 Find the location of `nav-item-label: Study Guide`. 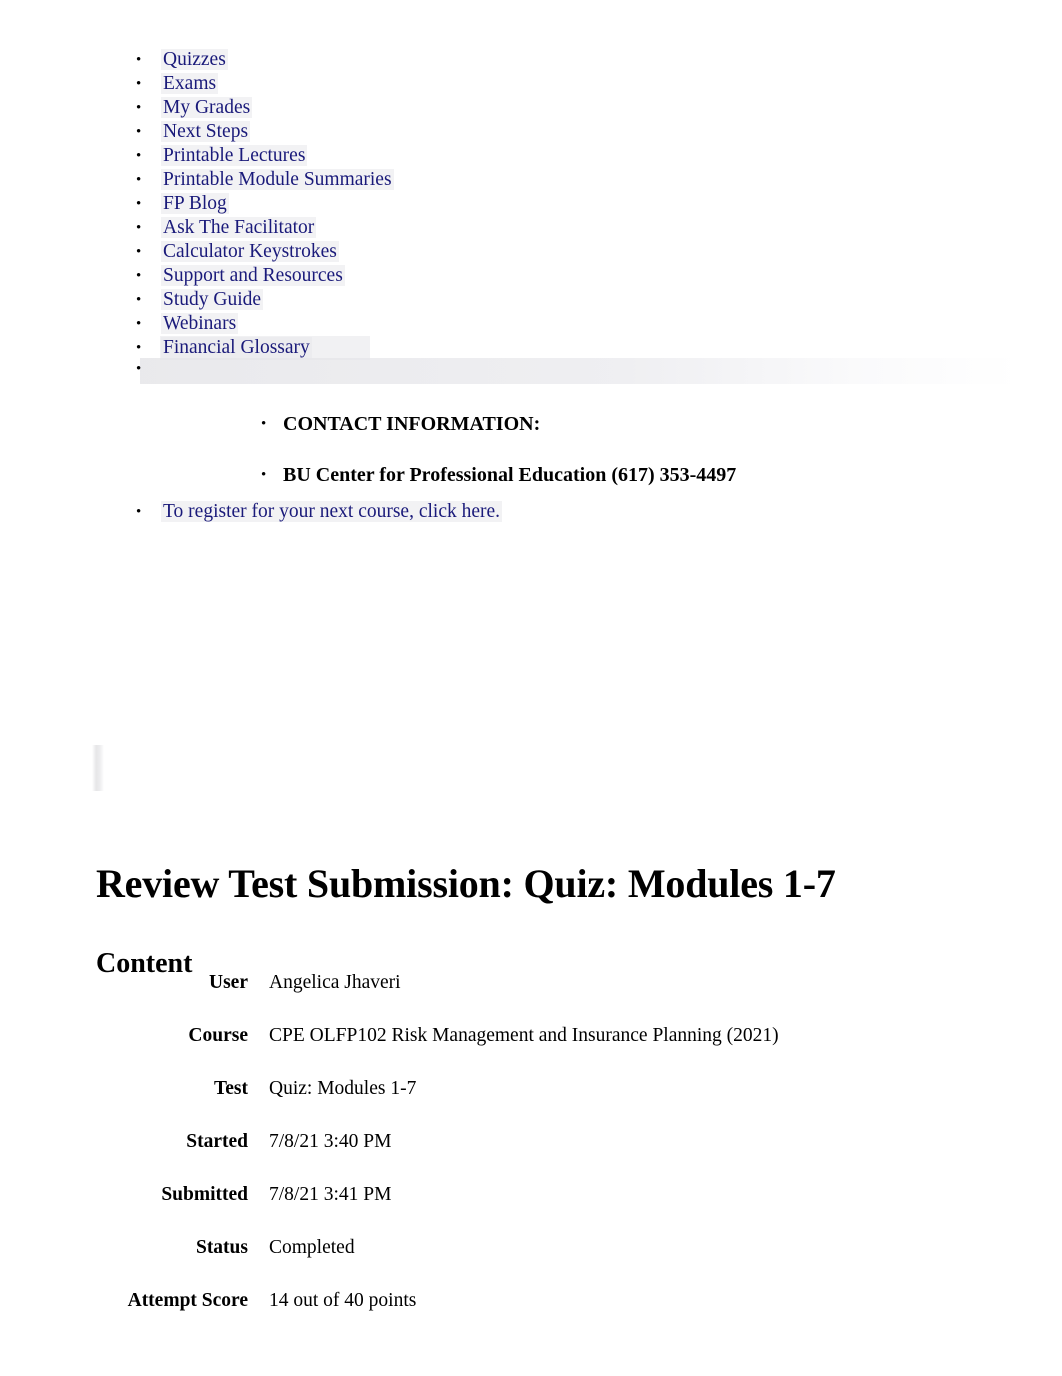

nav-item-label: Study Guide is located at coordinates (212, 299).